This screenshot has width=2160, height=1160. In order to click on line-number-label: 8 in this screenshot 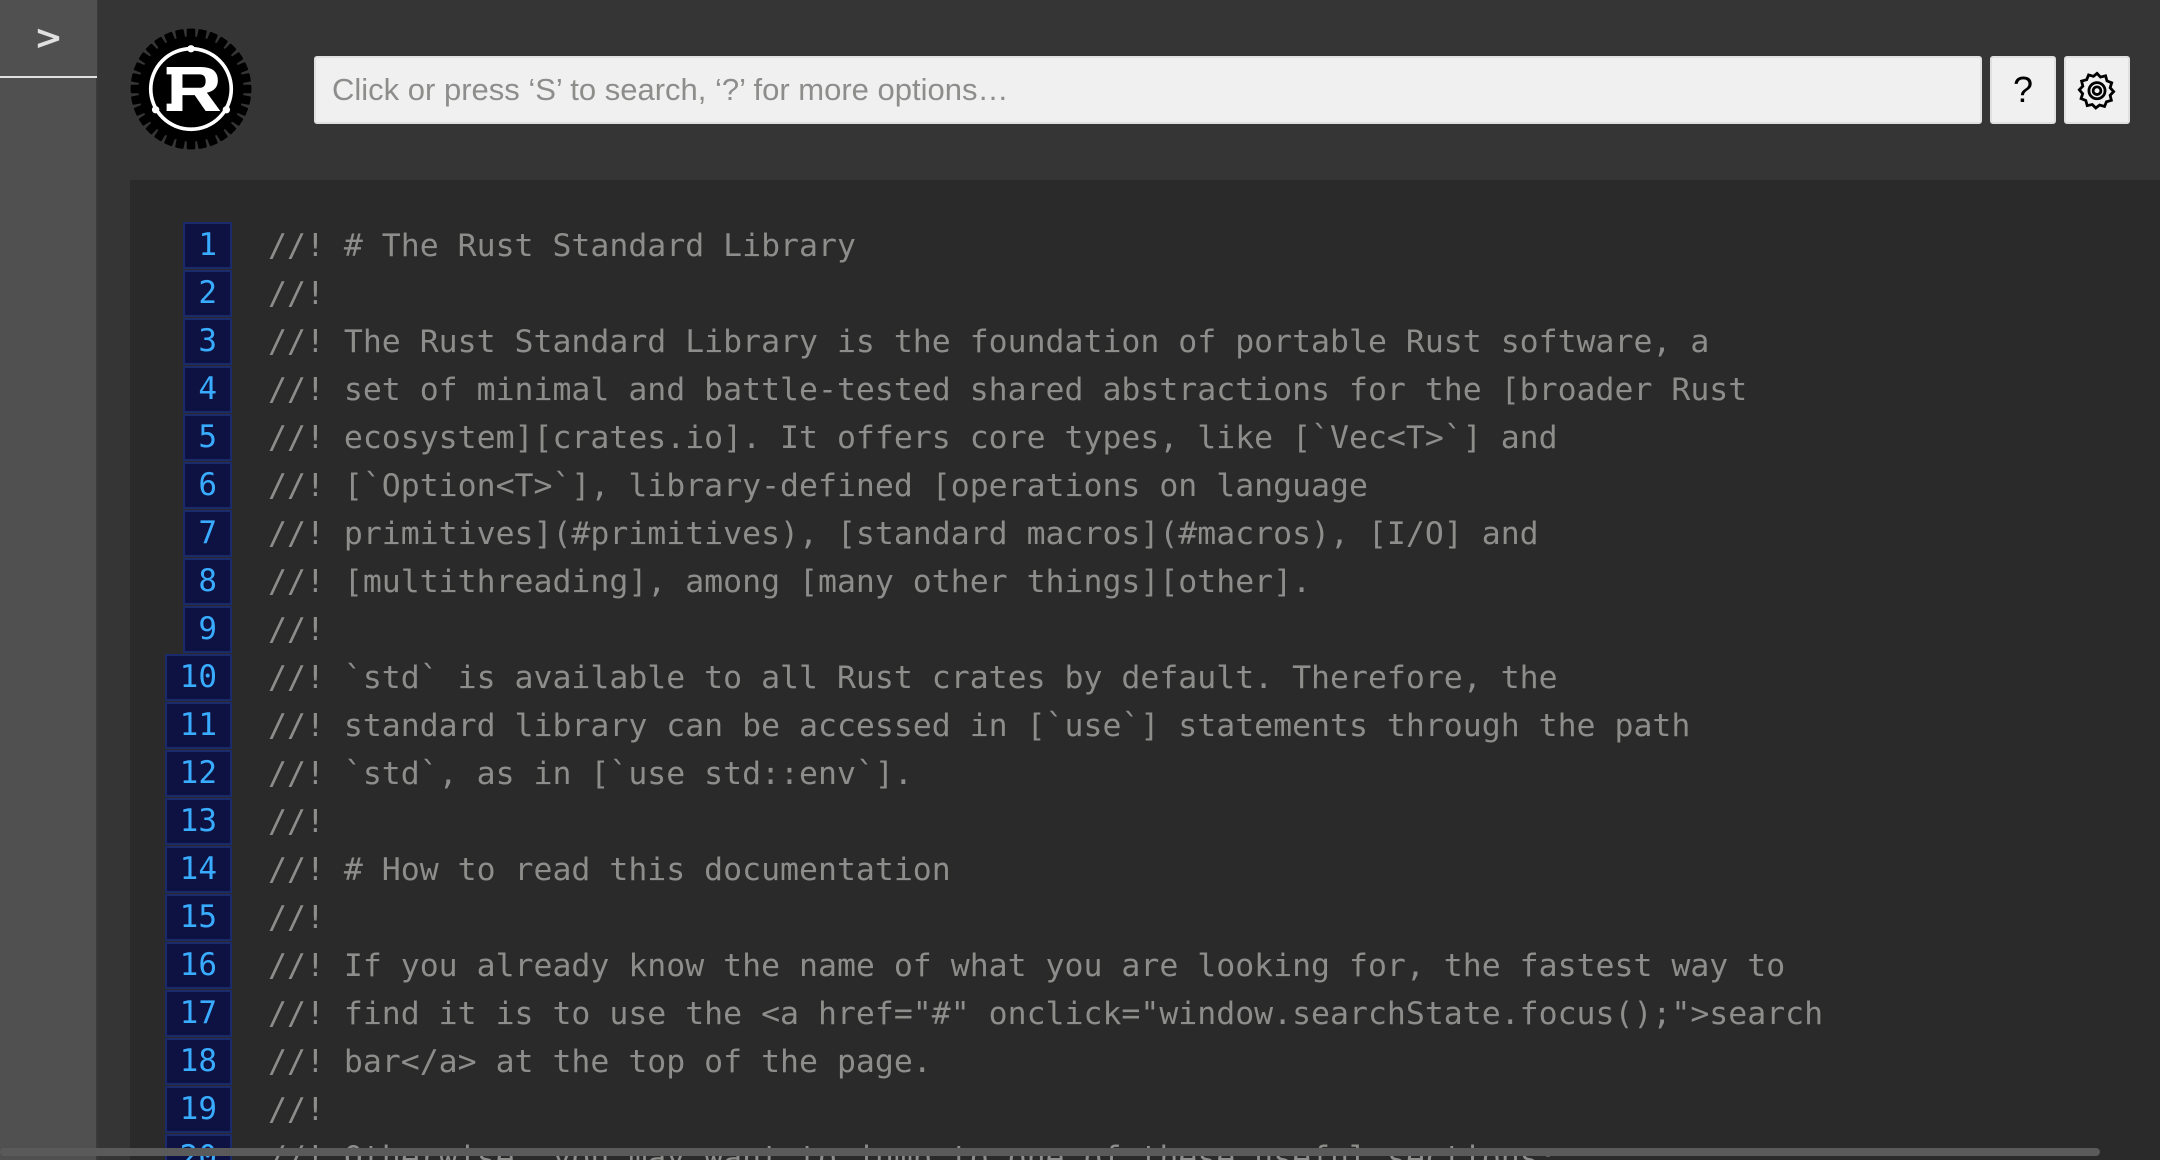, I will do `click(207, 581)`.